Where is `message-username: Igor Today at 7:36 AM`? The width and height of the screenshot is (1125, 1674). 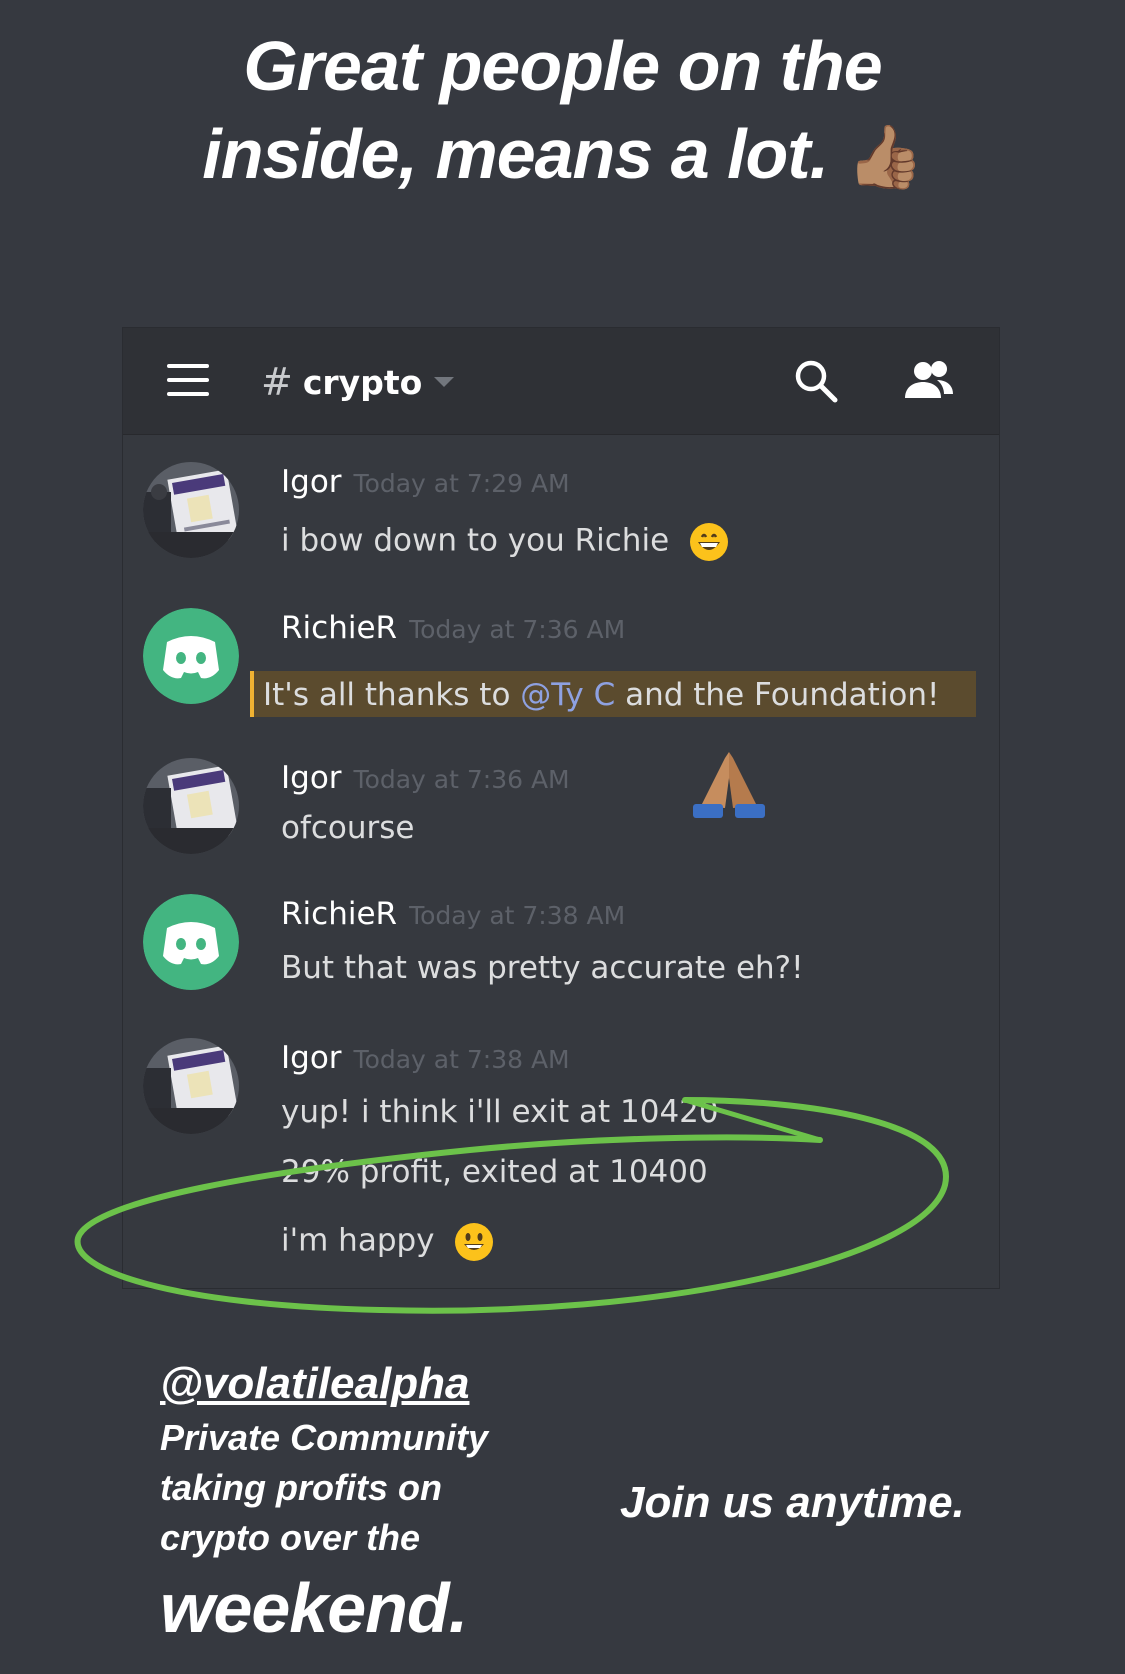
message-username: Igor Today at 7:36 AM is located at coordinates (425, 778).